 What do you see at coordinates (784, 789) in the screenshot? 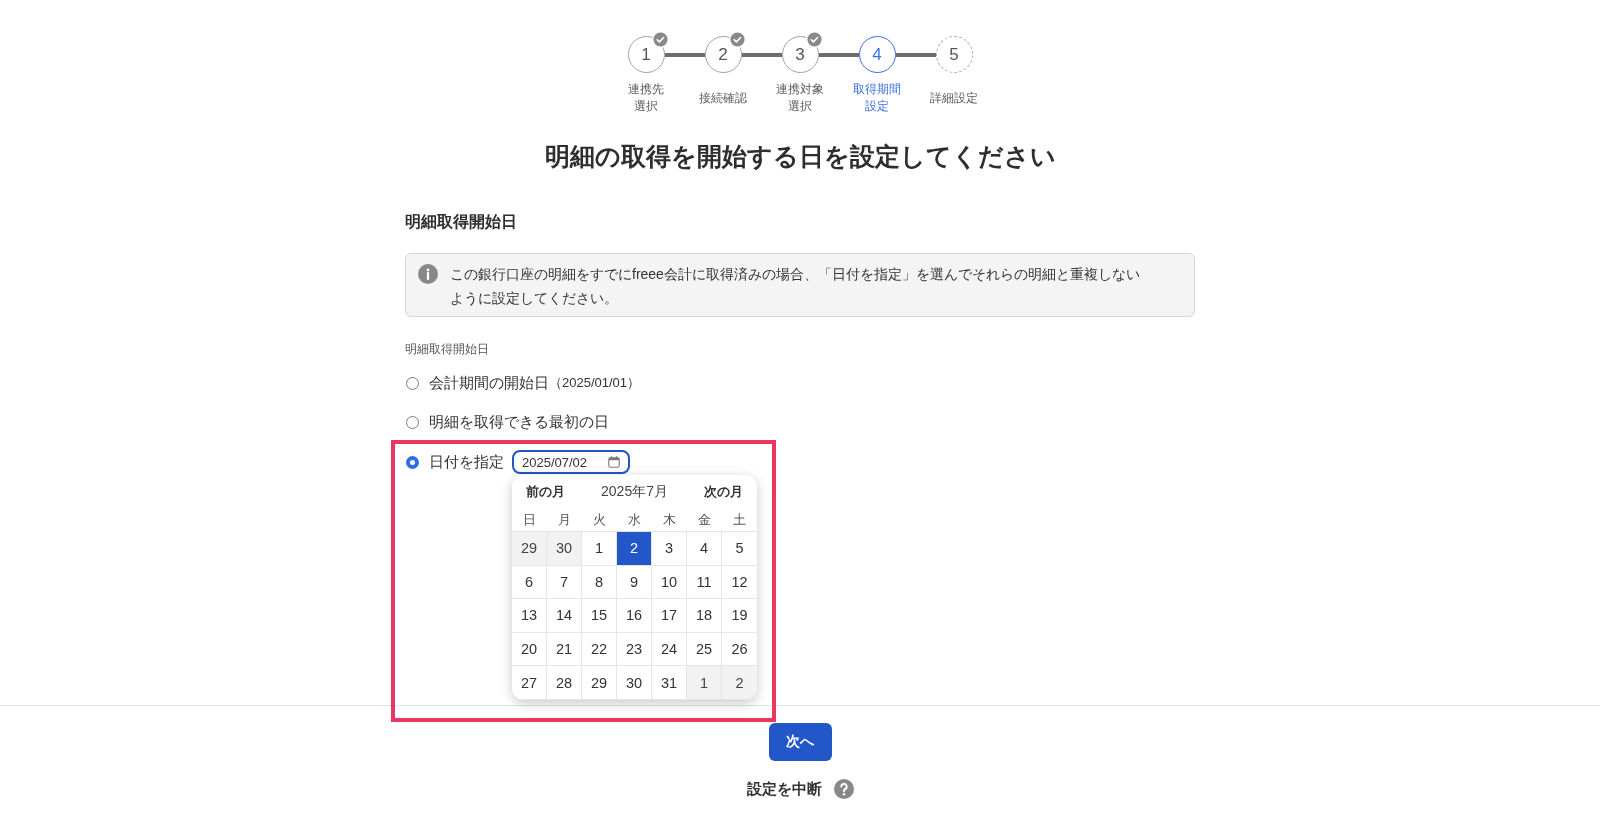
I see `cancel-setup-link: 設定を中断` at bounding box center [784, 789].